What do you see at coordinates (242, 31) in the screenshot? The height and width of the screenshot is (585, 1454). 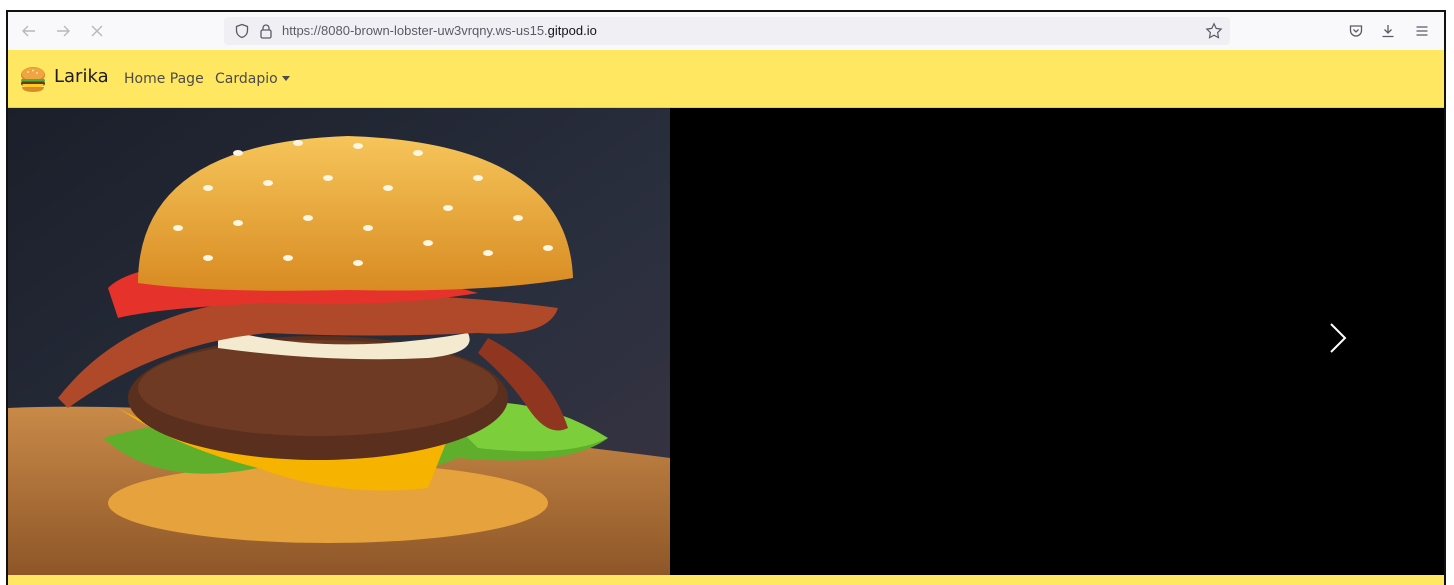 I see `shield-icon` at bounding box center [242, 31].